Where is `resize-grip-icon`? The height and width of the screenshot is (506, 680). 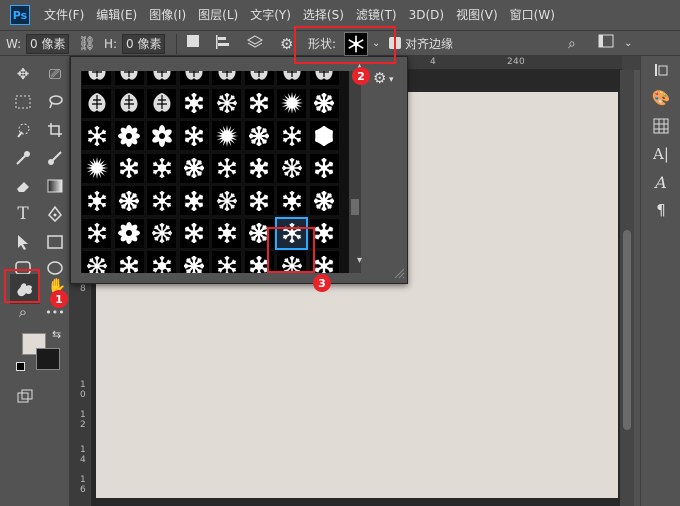 resize-grip-icon is located at coordinates (399, 273).